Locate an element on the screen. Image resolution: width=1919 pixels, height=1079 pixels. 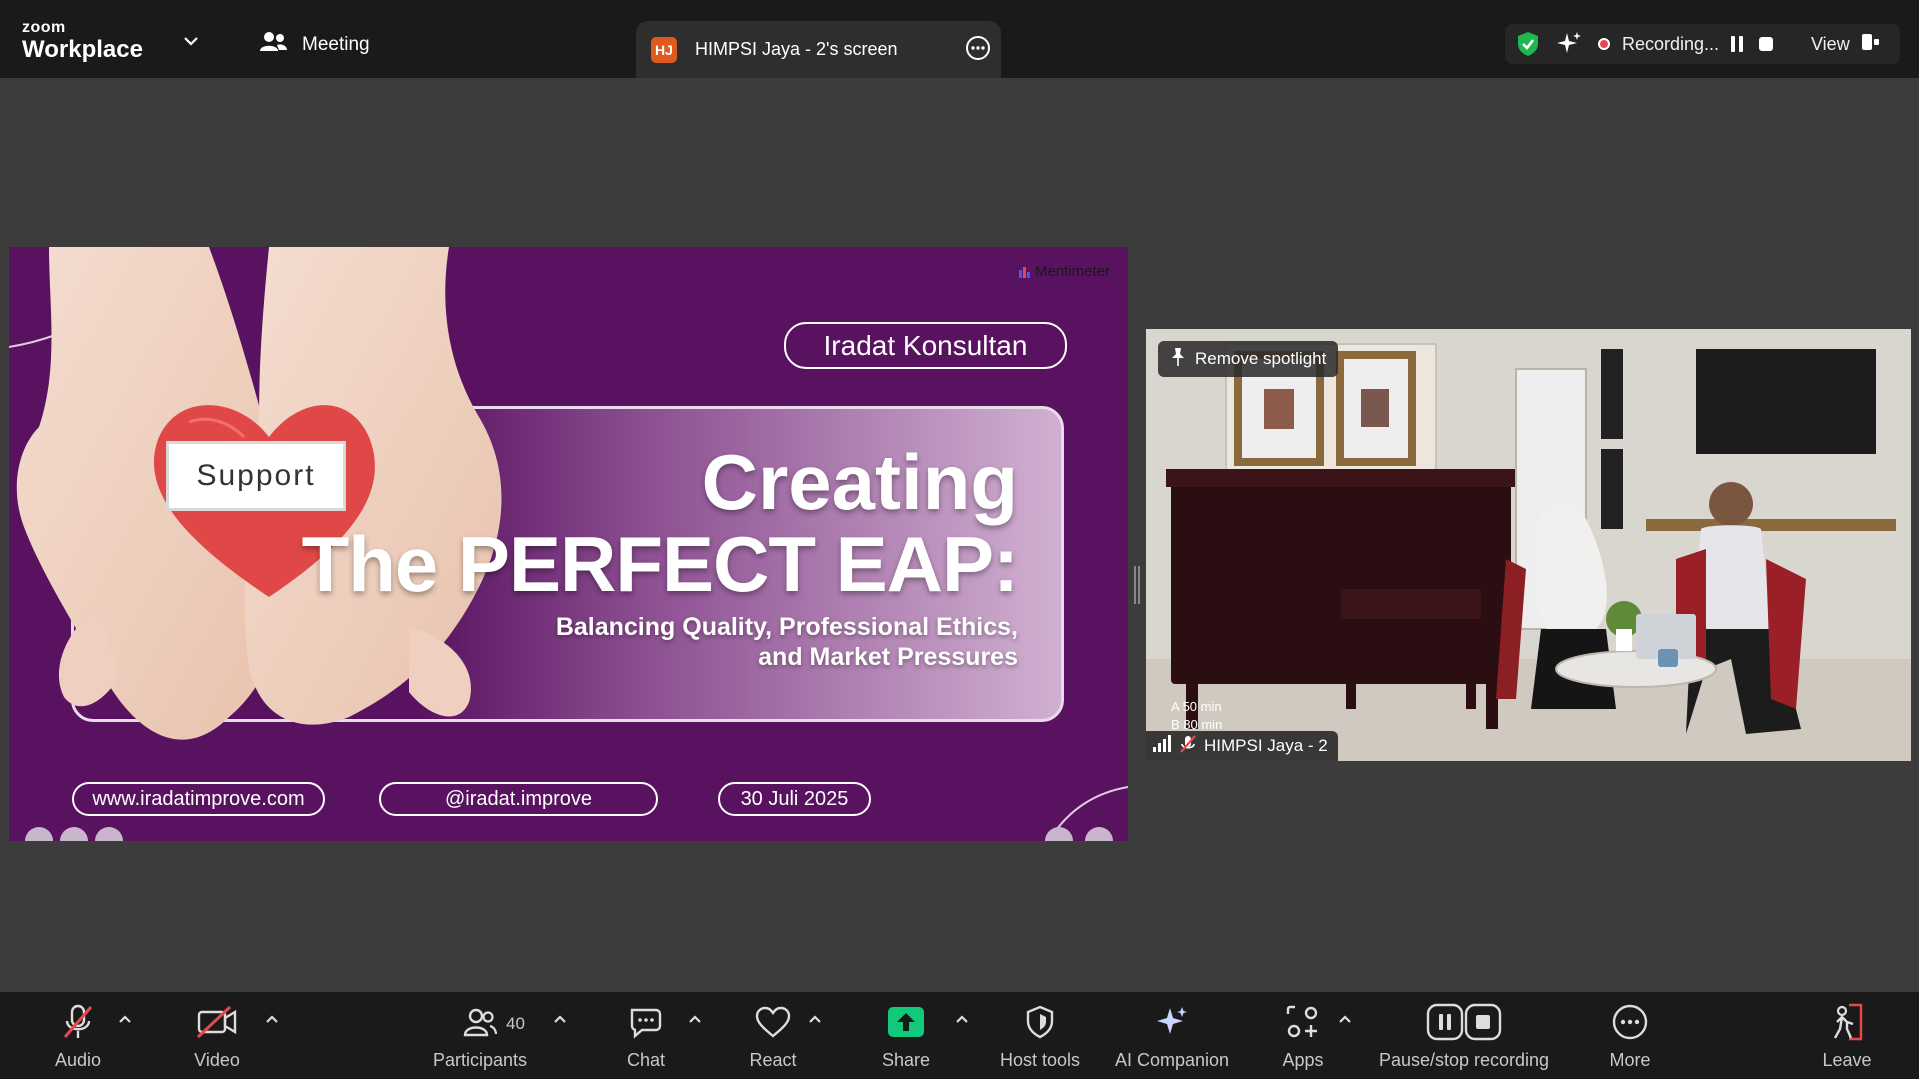
date-text: 30 Juli 2025 is located at coordinates (794, 798).